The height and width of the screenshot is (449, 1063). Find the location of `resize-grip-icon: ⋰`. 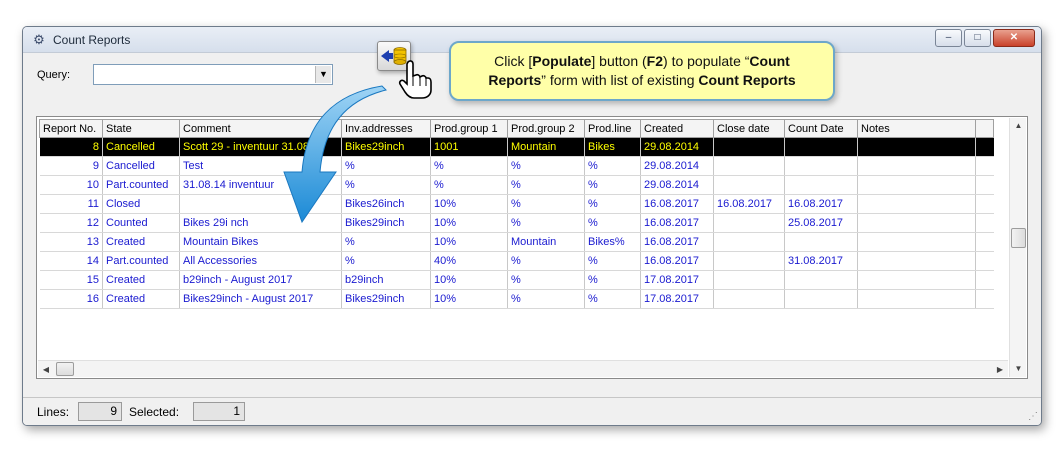

resize-grip-icon: ⋰ is located at coordinates (1033, 416).